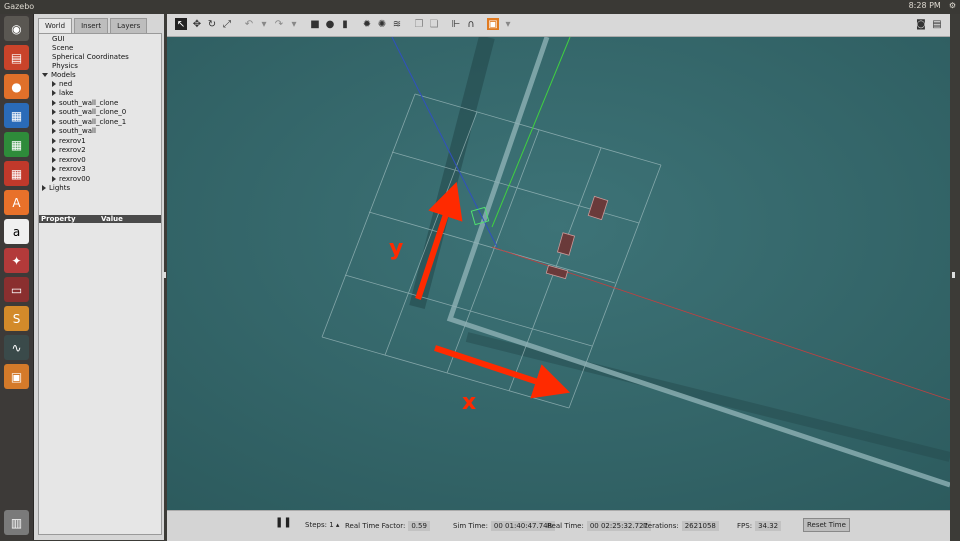 Image resolution: width=960 pixels, height=541 pixels. What do you see at coordinates (345, 24) in the screenshot?
I see `cylinder-shape-icon: ▮` at bounding box center [345, 24].